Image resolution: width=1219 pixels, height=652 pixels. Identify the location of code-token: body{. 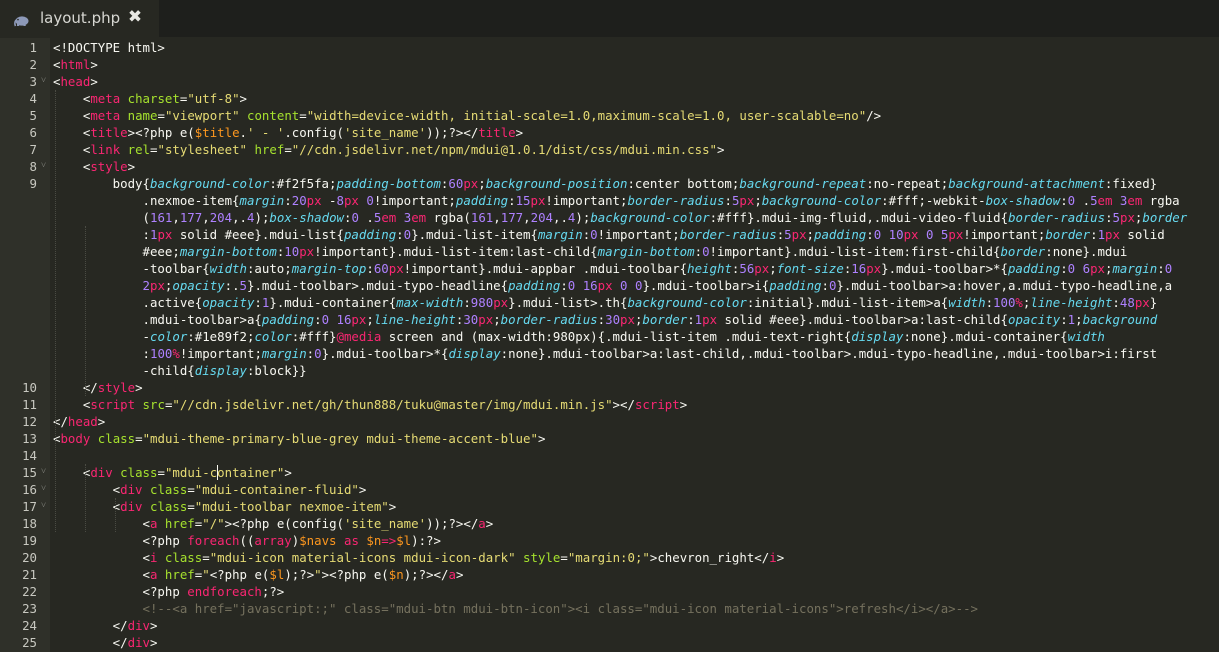
(101, 183).